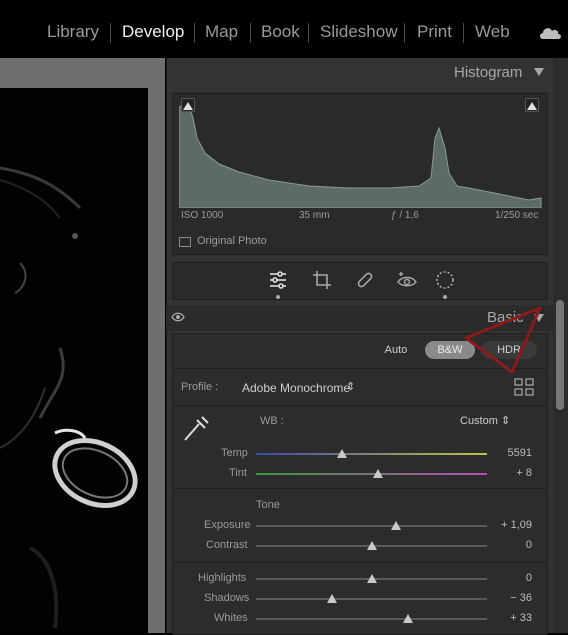  What do you see at coordinates (231, 618) in the screenshot?
I see `whites-label: Whites` at bounding box center [231, 618].